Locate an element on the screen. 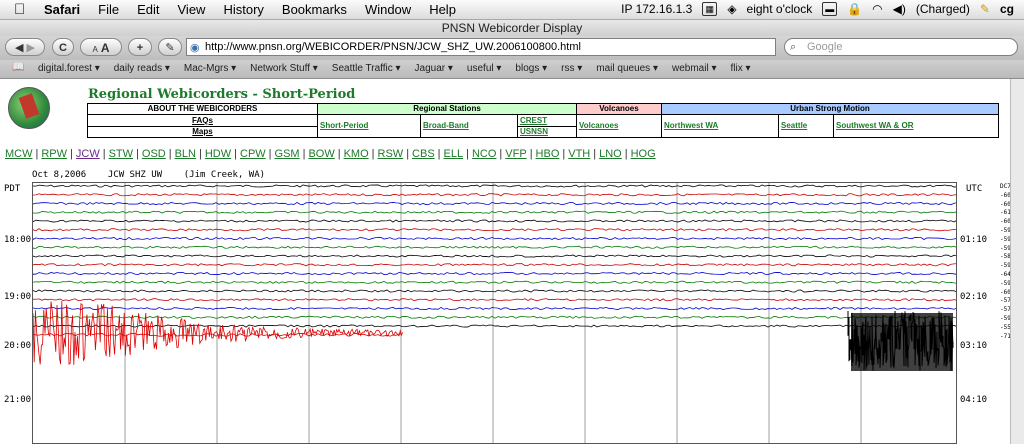 The width and height of the screenshot is (1024, 444). bookmark-item: Mac-Mgrs ▾ is located at coordinates (210, 68).